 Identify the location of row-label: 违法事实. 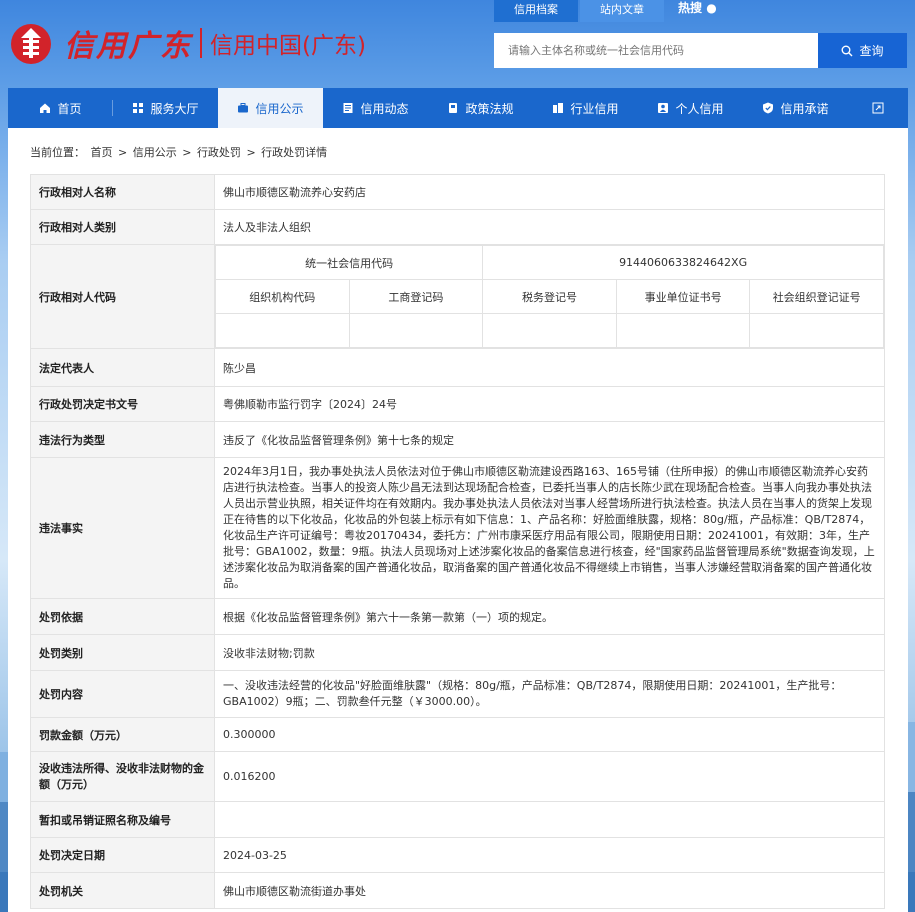
(122, 528).